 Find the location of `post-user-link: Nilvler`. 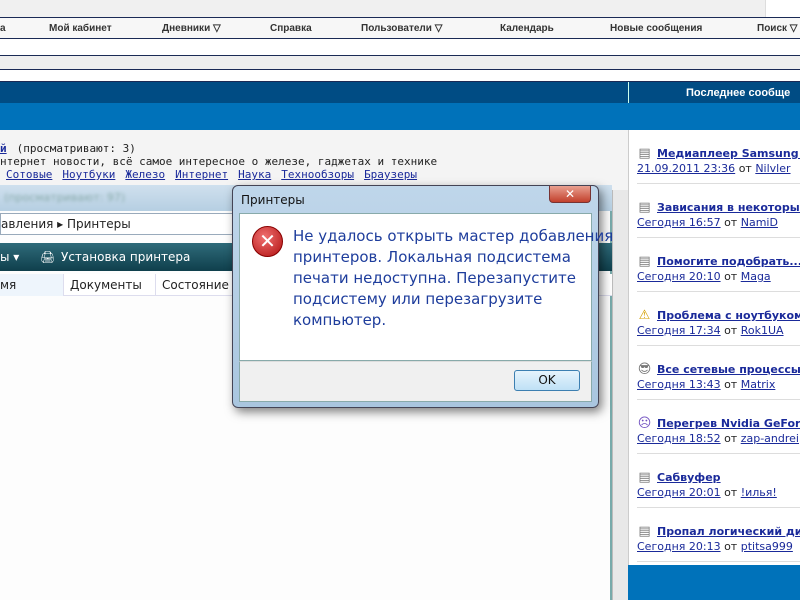

post-user-link: Nilvler is located at coordinates (772, 168).